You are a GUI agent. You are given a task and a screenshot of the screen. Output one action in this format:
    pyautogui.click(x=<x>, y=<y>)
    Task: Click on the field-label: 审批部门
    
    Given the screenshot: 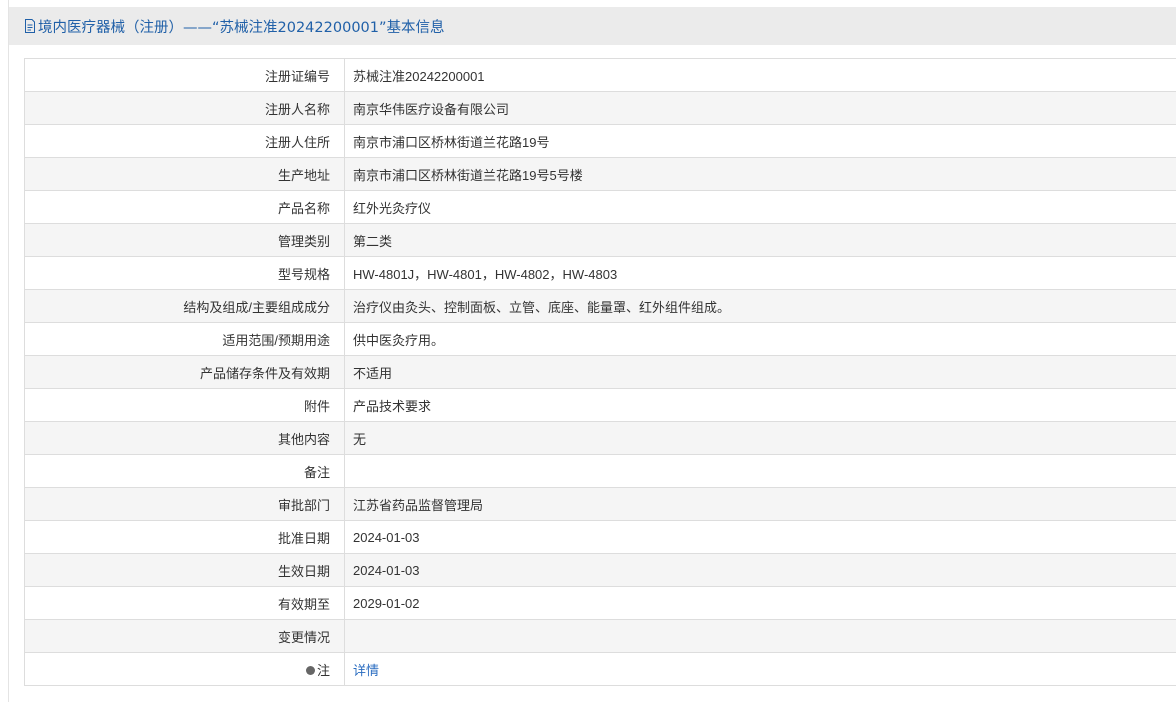 What is the action you would take?
    pyautogui.click(x=184, y=504)
    